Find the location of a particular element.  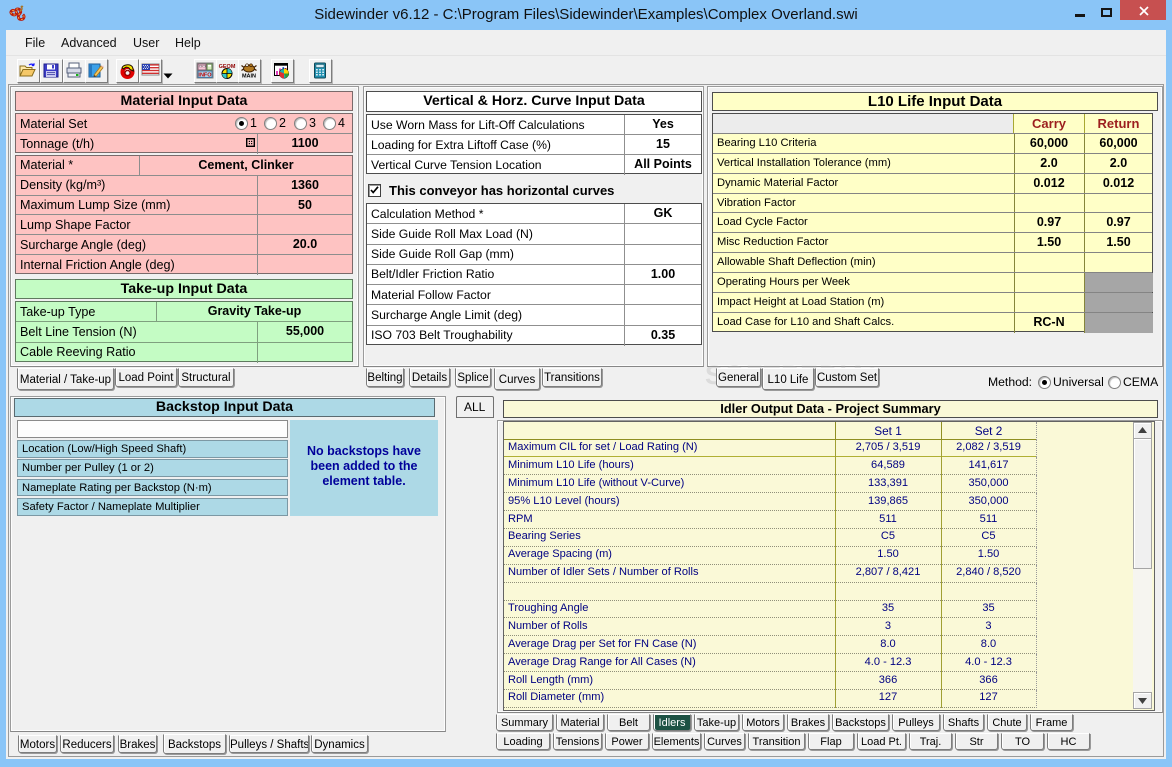

svg-text: MAIN is located at coordinates (249, 77).